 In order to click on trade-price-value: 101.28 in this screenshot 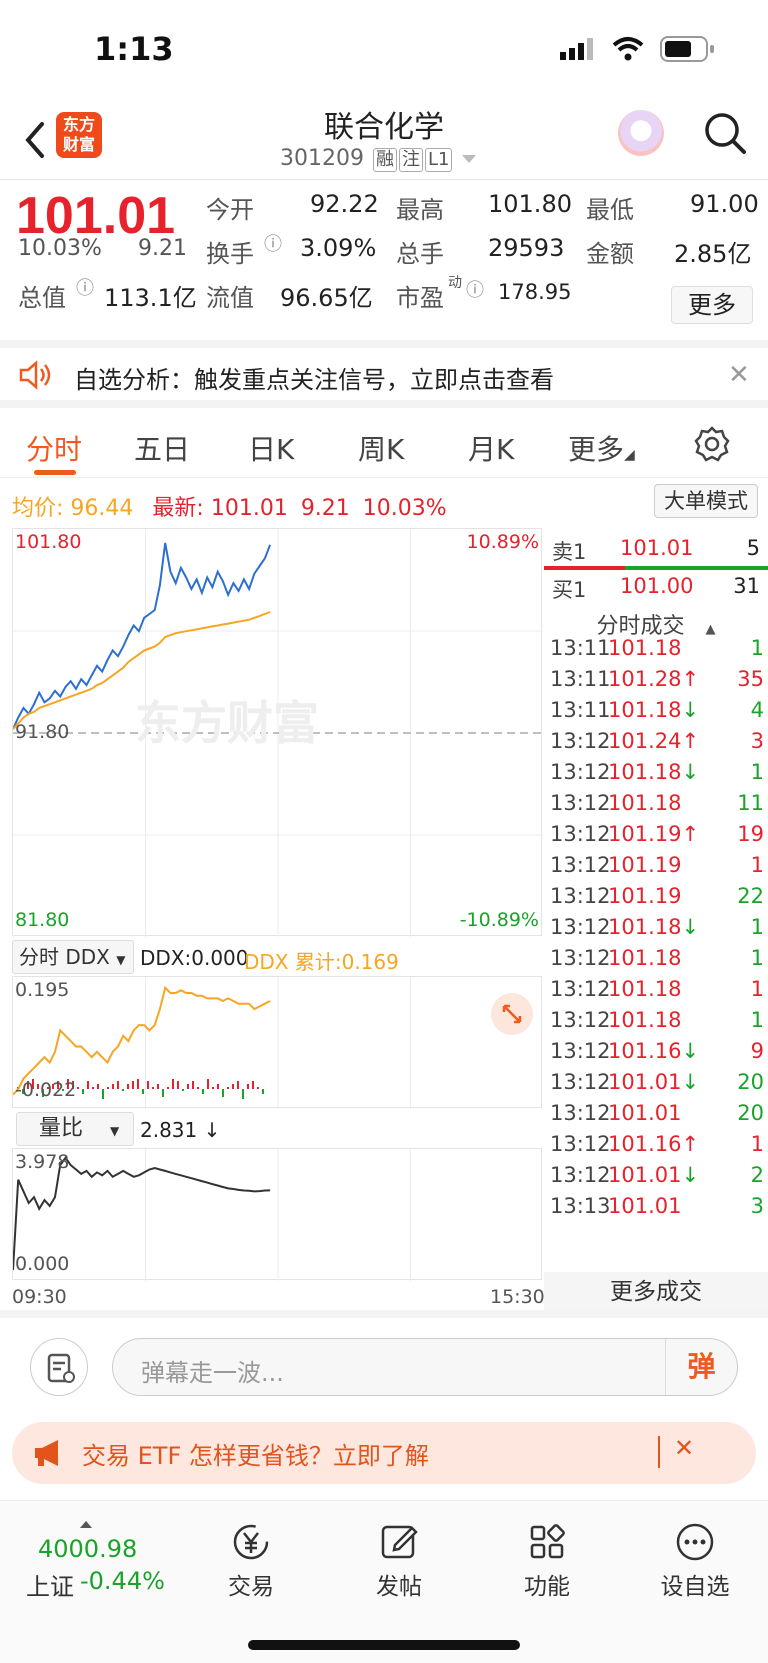, I will do `click(645, 679)`.